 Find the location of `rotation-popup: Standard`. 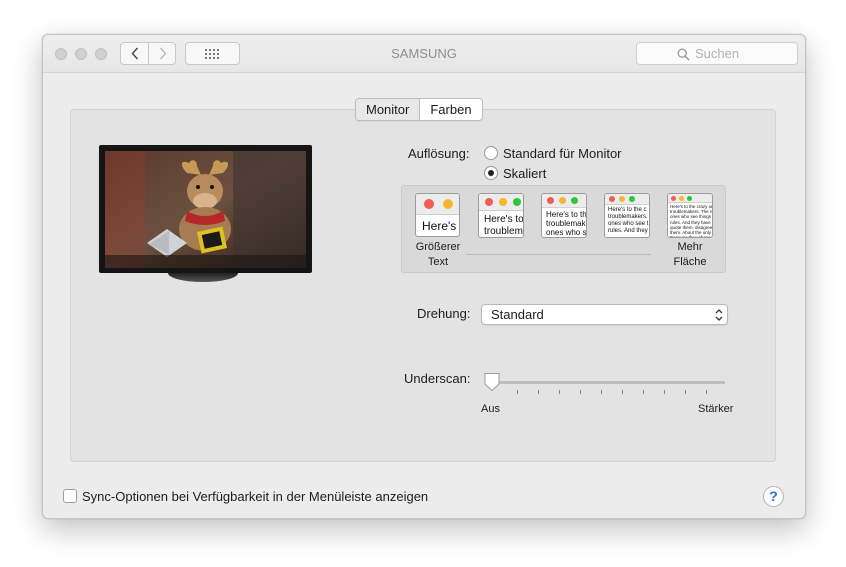

rotation-popup: Standard is located at coordinates (604, 314).